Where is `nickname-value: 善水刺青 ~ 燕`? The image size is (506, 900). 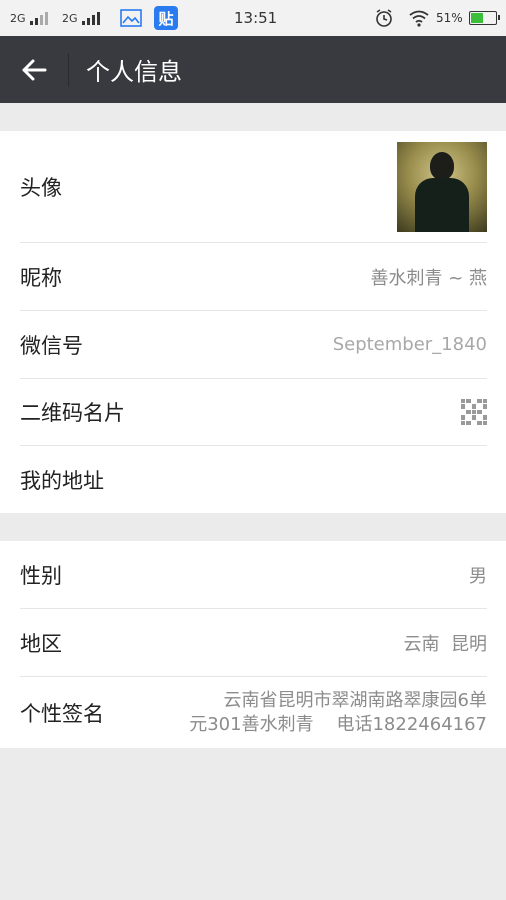
nickname-value: 善水刺青 ~ 燕 is located at coordinates (428, 278).